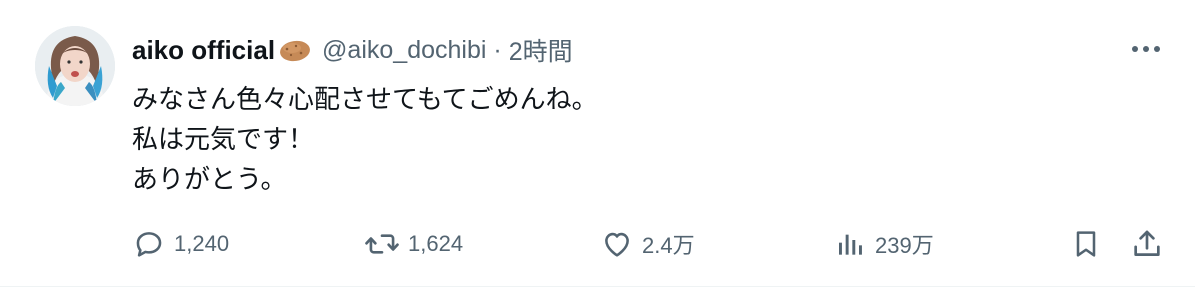 This screenshot has width=1195, height=293. Describe the element at coordinates (904, 245) in the screenshot. I see `views-count: 239万` at that location.